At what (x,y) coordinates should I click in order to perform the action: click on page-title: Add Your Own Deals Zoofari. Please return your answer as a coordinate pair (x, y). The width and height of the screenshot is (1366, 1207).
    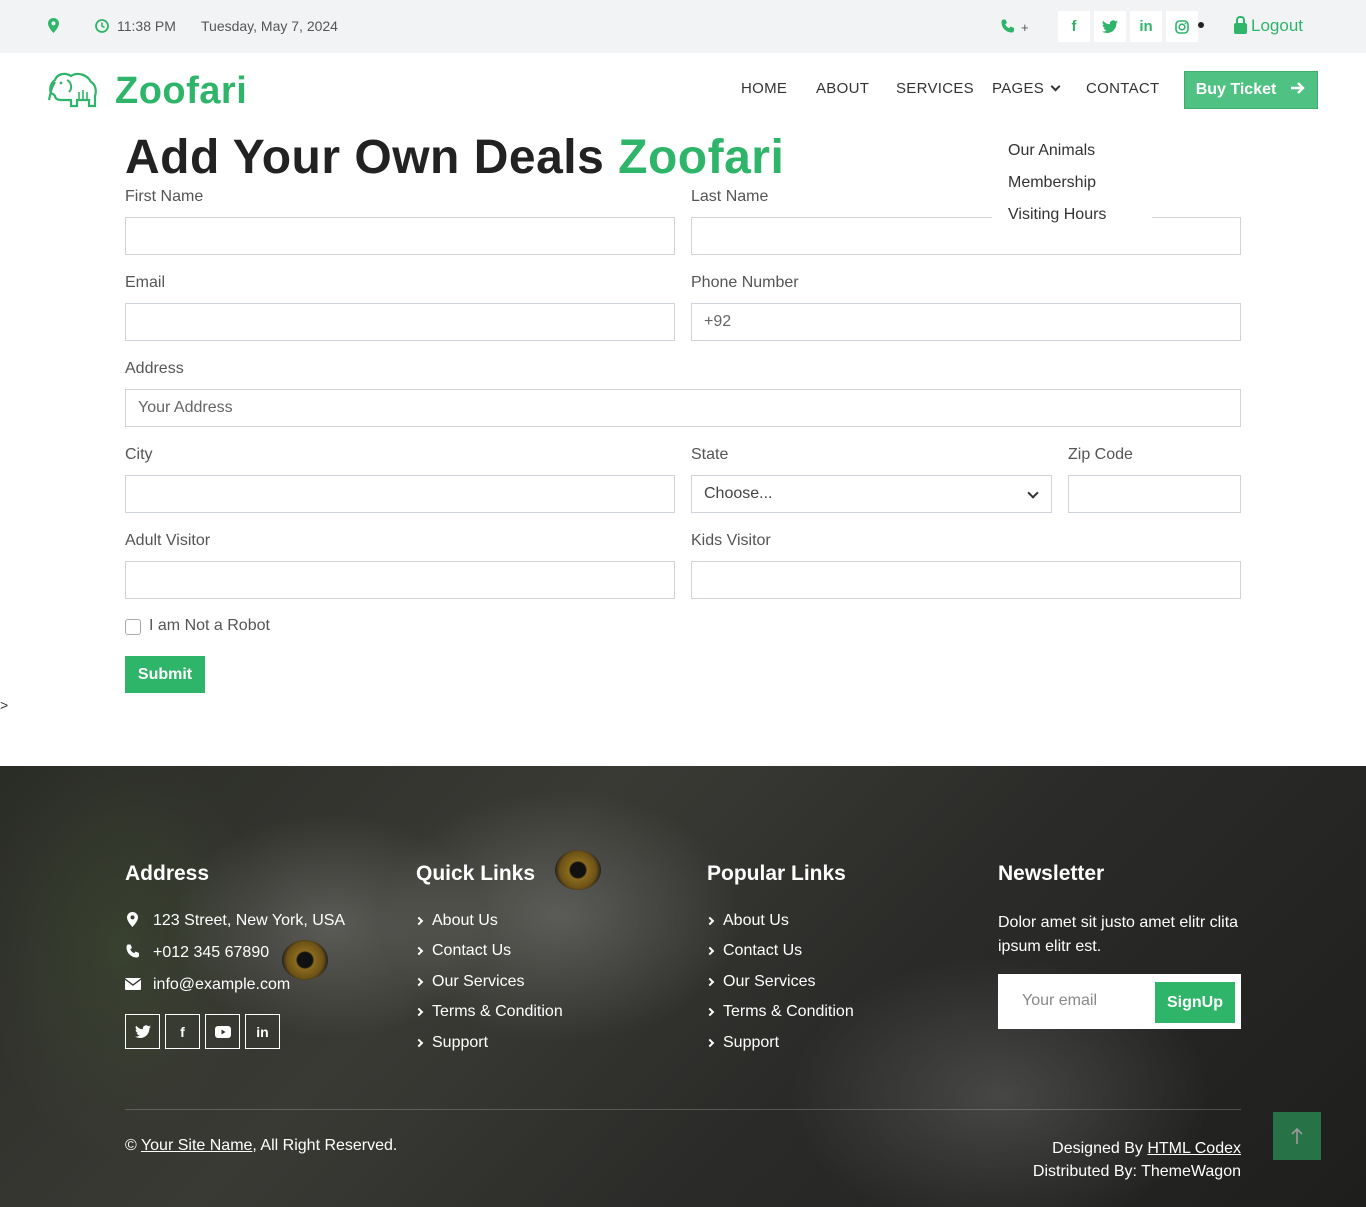
    Looking at the image, I should click on (454, 157).